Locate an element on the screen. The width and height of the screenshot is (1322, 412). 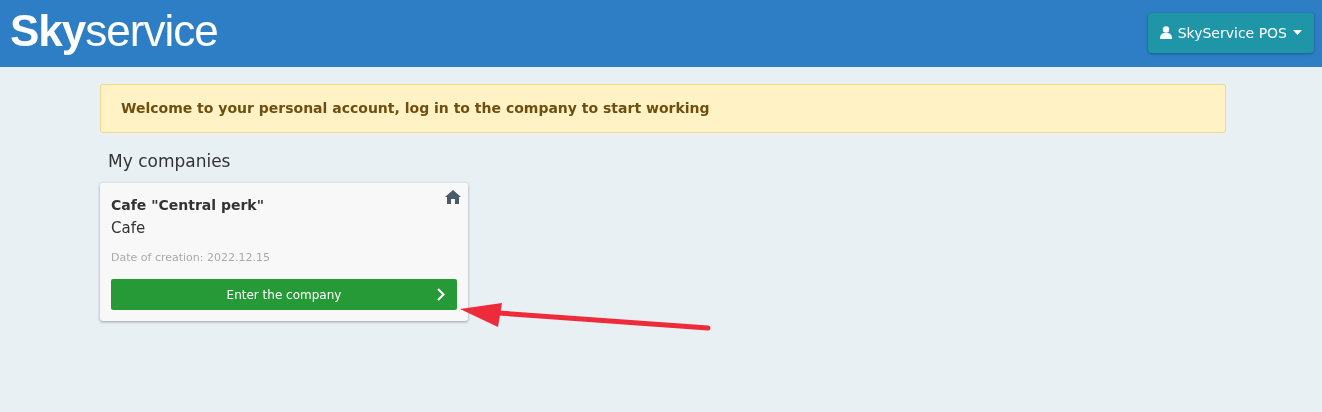
chevron-right-icon is located at coordinates (441, 294).